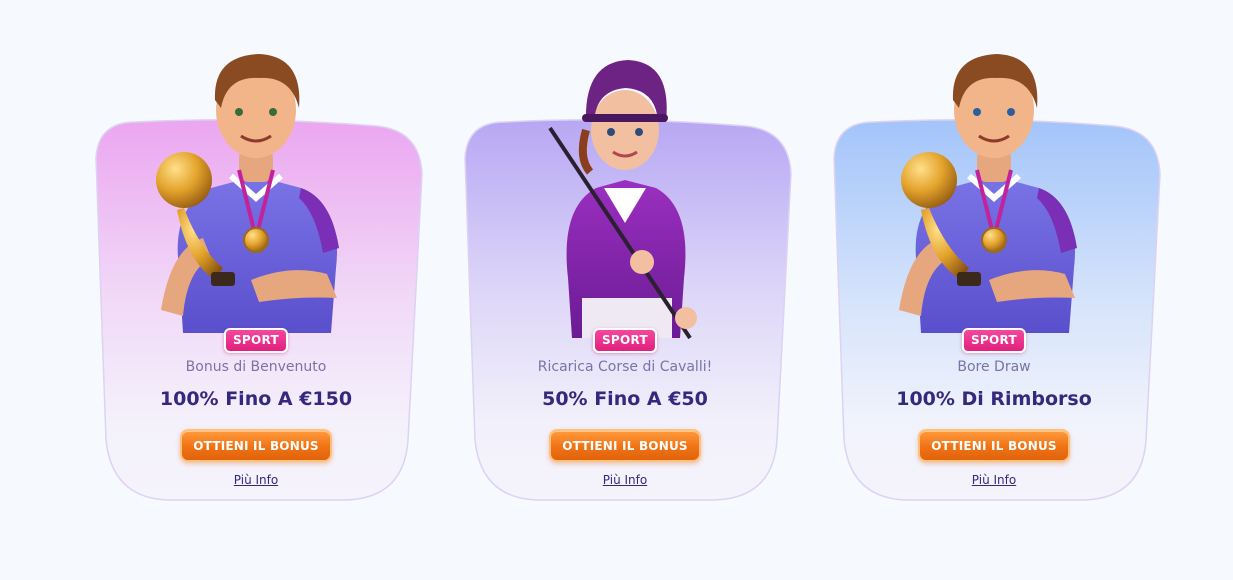  Describe the element at coordinates (622, 200) in the screenshot. I see `jockey-icon` at that location.